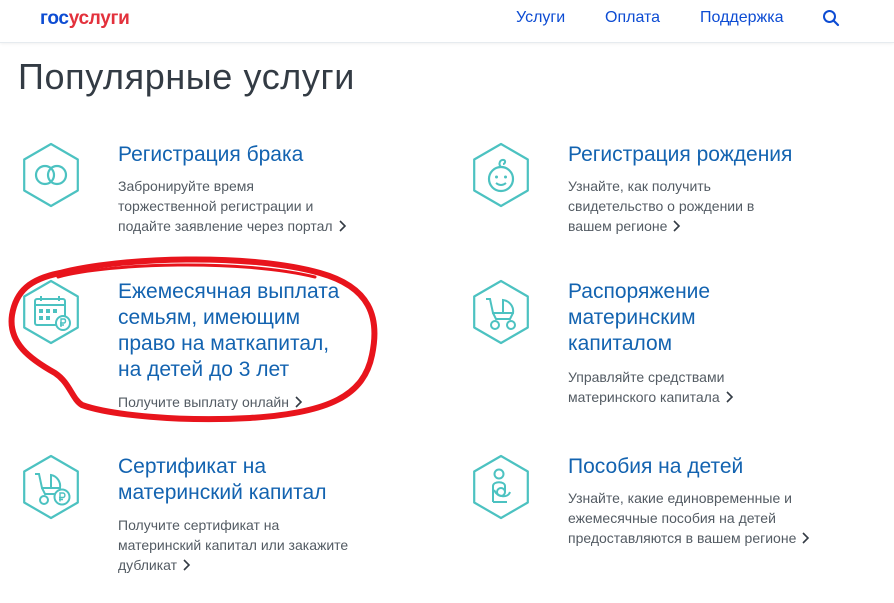 The image size is (894, 603). I want to click on gosuslugi-logo: госуслуги, so click(85, 19).